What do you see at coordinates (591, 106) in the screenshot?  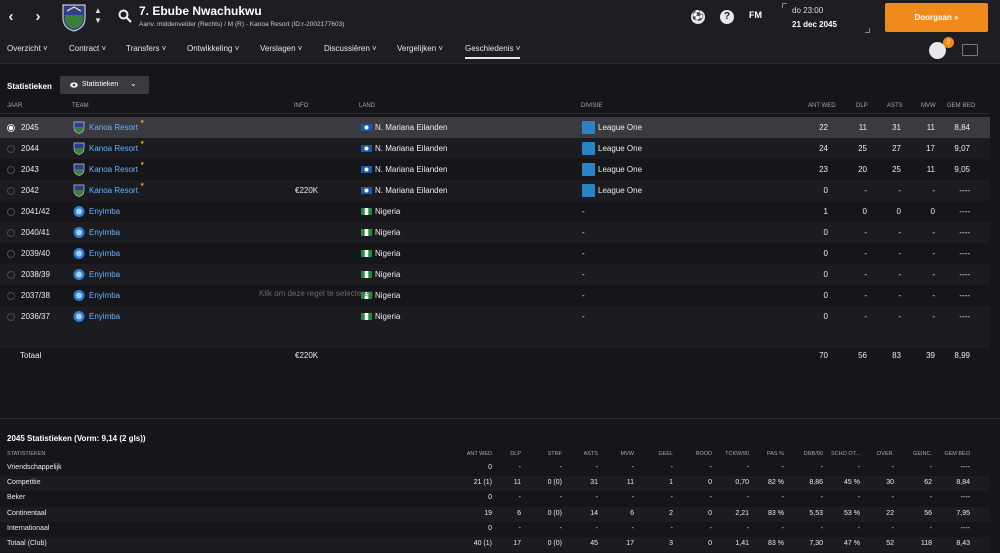 I see `col-division: DIVISIE` at bounding box center [591, 106].